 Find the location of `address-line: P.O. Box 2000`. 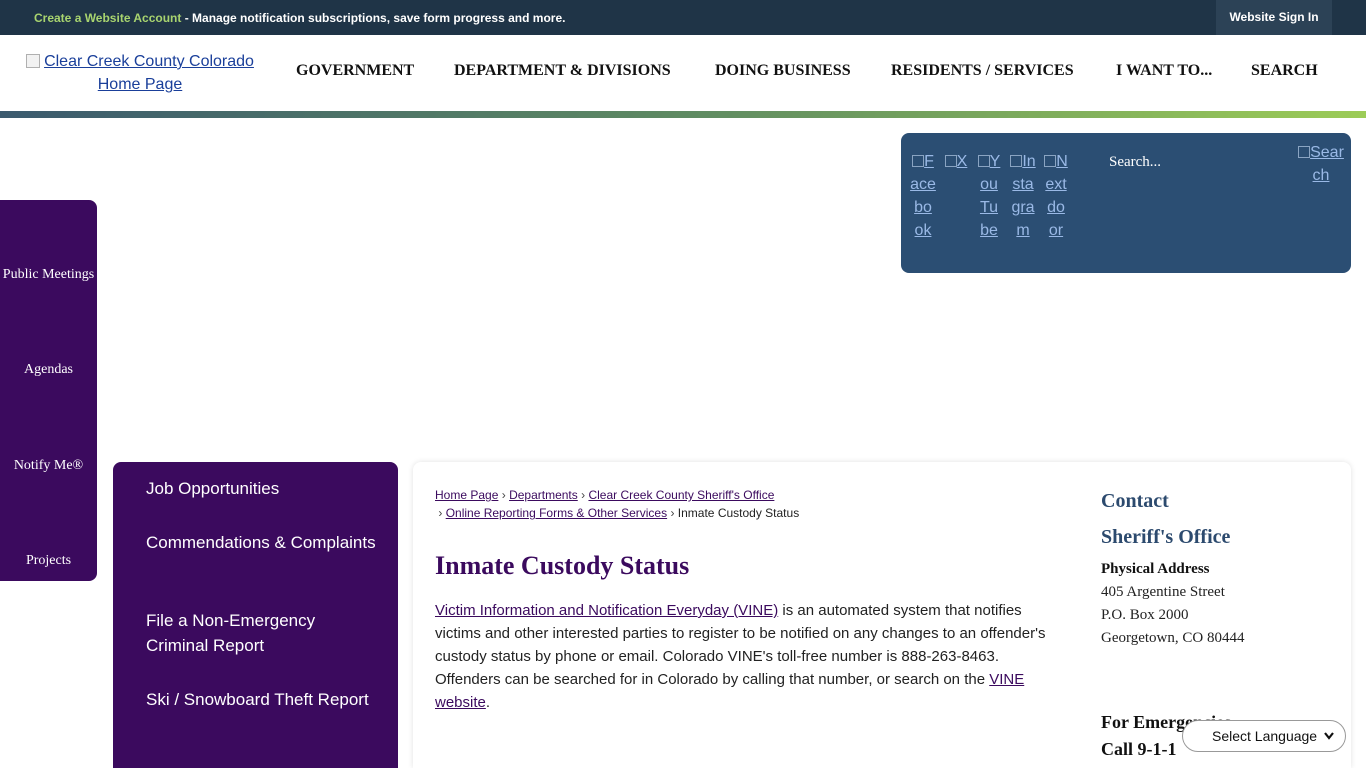

address-line: P.O. Box 2000 is located at coordinates (1145, 615).